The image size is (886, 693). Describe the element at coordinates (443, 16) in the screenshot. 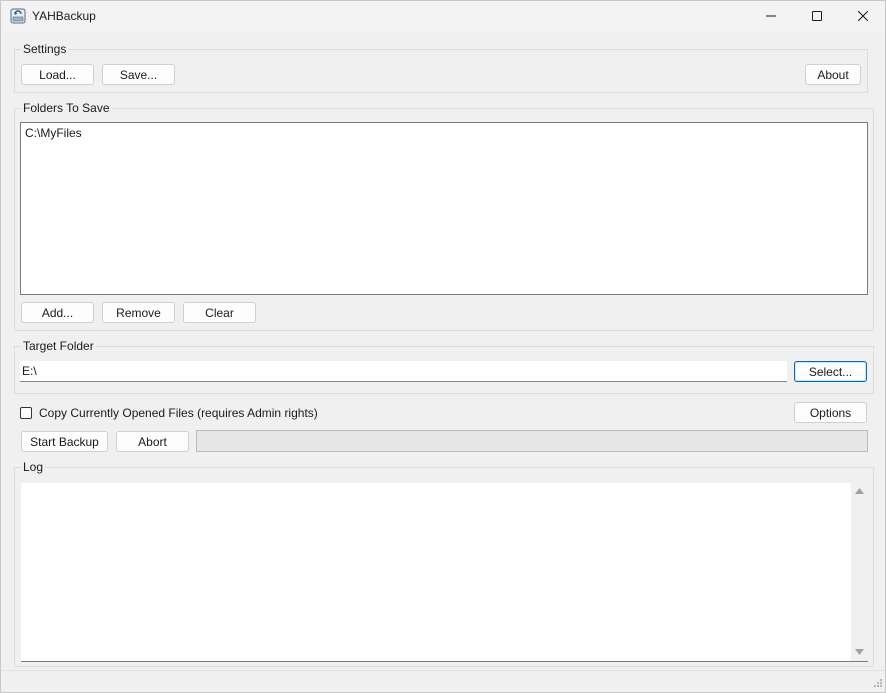

I see `title-bar: YAHBackup` at that location.